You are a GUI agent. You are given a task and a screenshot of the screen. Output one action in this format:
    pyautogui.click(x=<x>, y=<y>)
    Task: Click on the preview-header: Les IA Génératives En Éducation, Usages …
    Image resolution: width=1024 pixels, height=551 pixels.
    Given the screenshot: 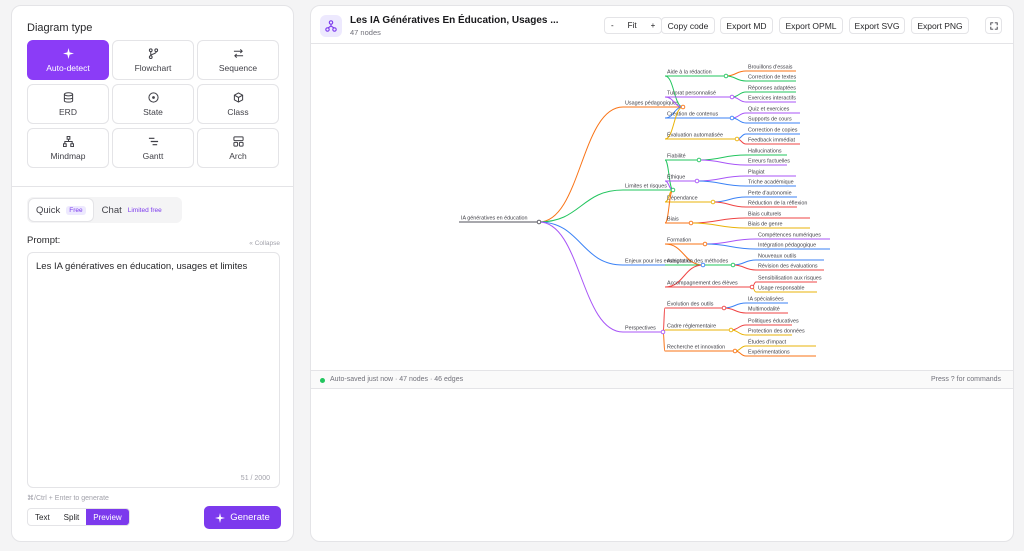 What is the action you would take?
    pyautogui.click(x=662, y=25)
    